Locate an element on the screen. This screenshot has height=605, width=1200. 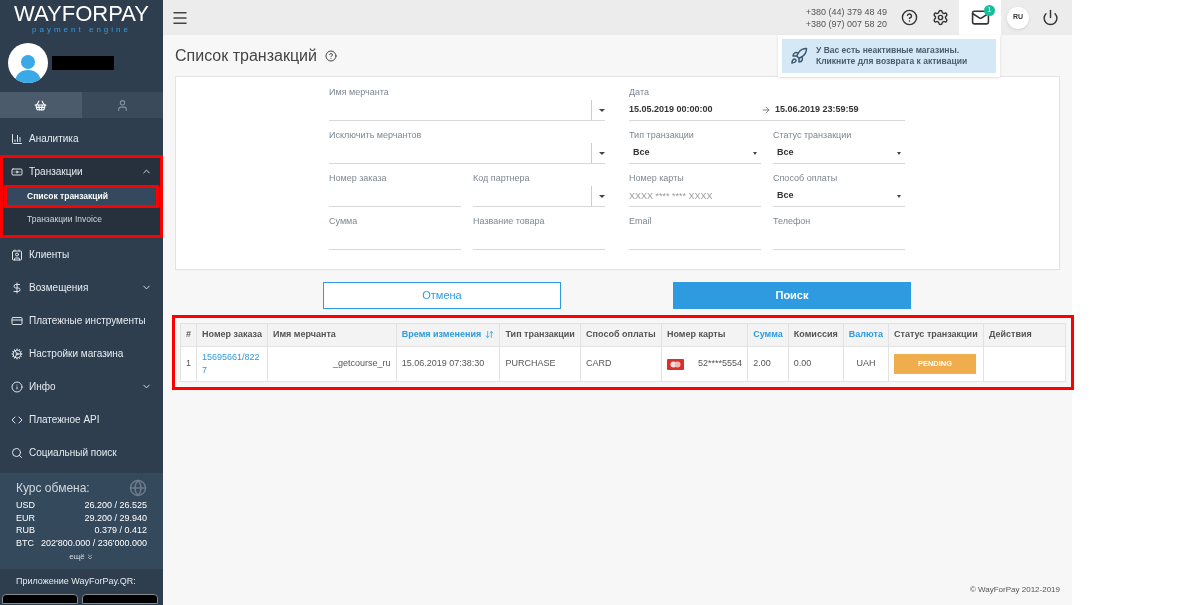
notice-popup: У Вас есть неактивные магазины. Кликните для возврата к активации is located at coordinates (889, 56).